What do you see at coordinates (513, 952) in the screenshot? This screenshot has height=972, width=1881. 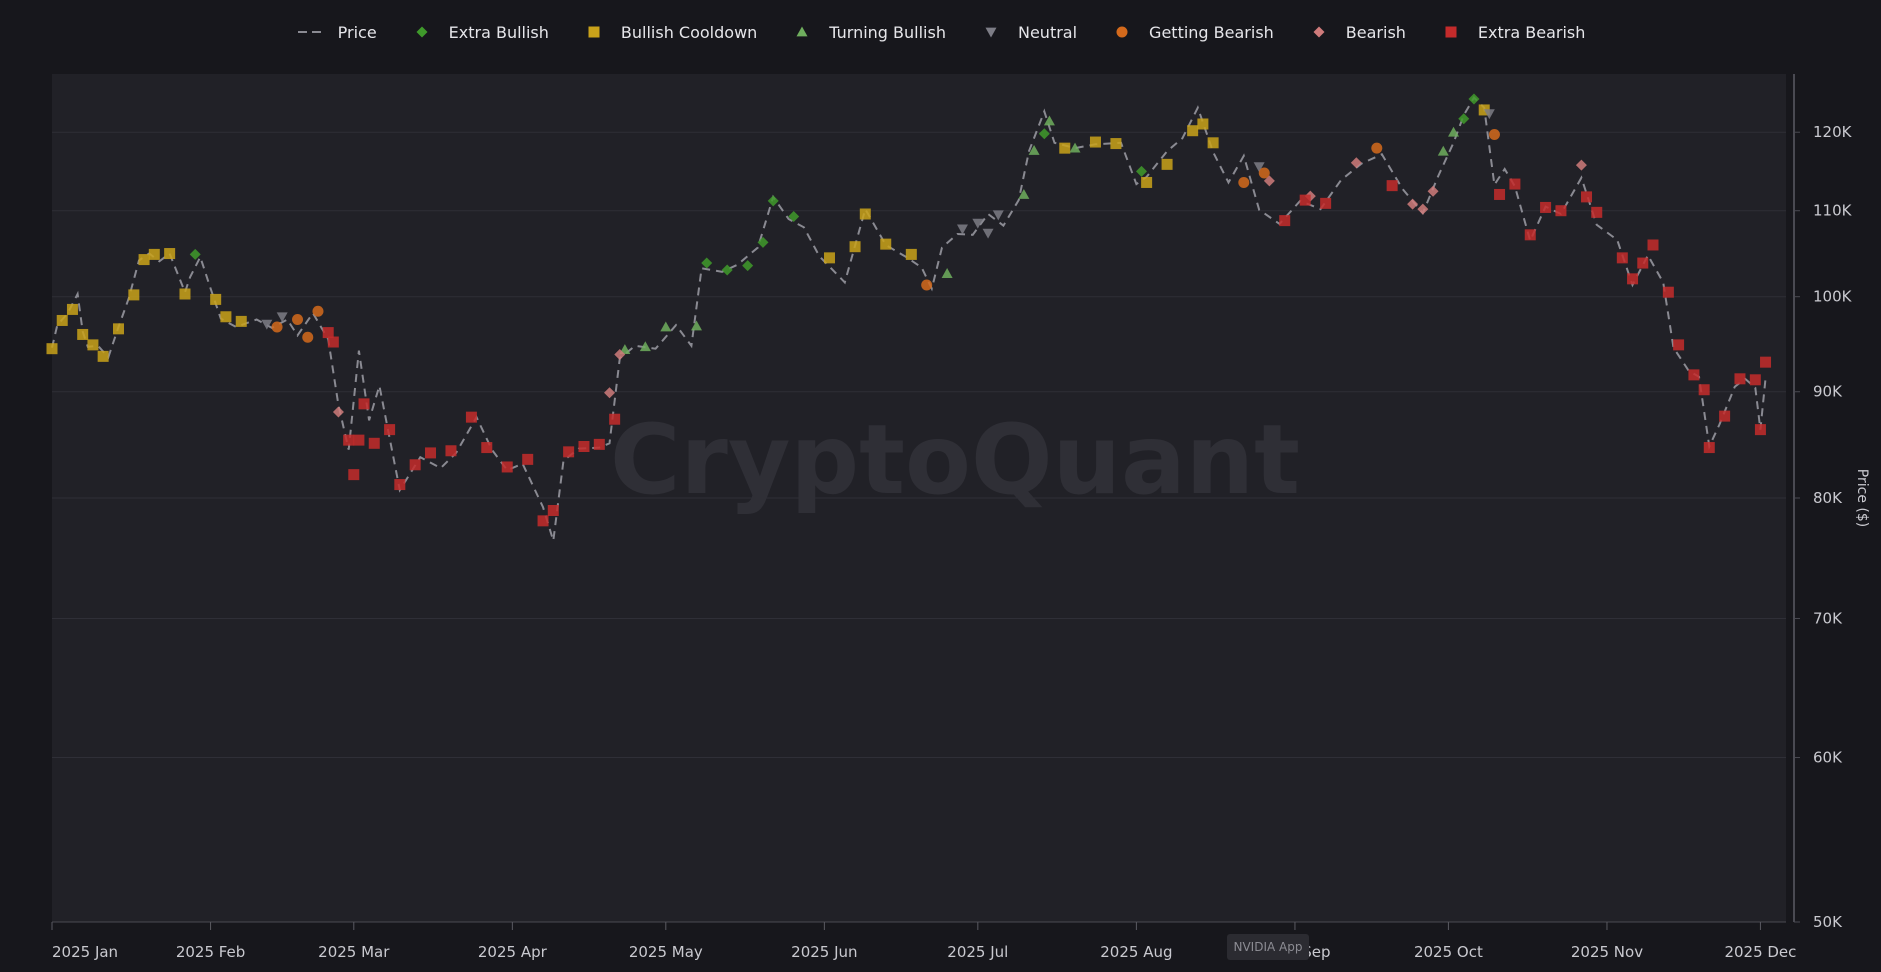 I see `x-tick-label: 2025 Apr` at bounding box center [513, 952].